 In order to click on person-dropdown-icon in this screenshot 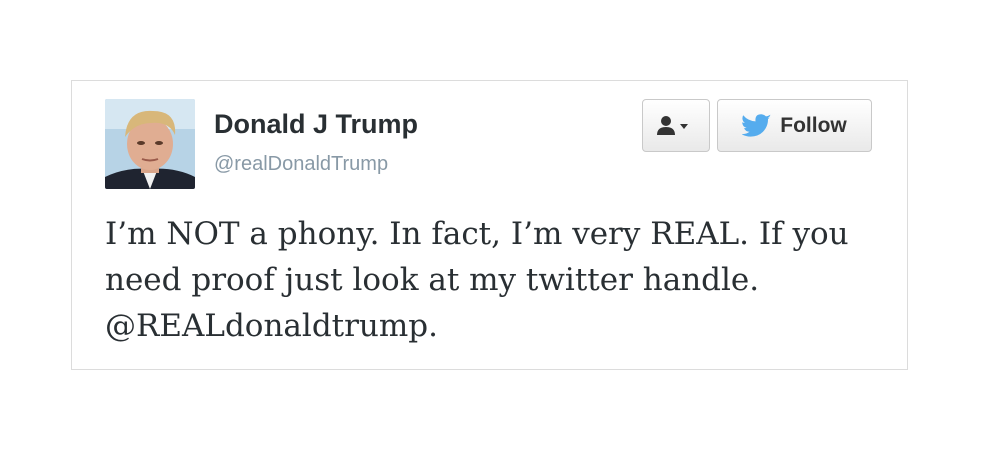, I will do `click(672, 125)`.